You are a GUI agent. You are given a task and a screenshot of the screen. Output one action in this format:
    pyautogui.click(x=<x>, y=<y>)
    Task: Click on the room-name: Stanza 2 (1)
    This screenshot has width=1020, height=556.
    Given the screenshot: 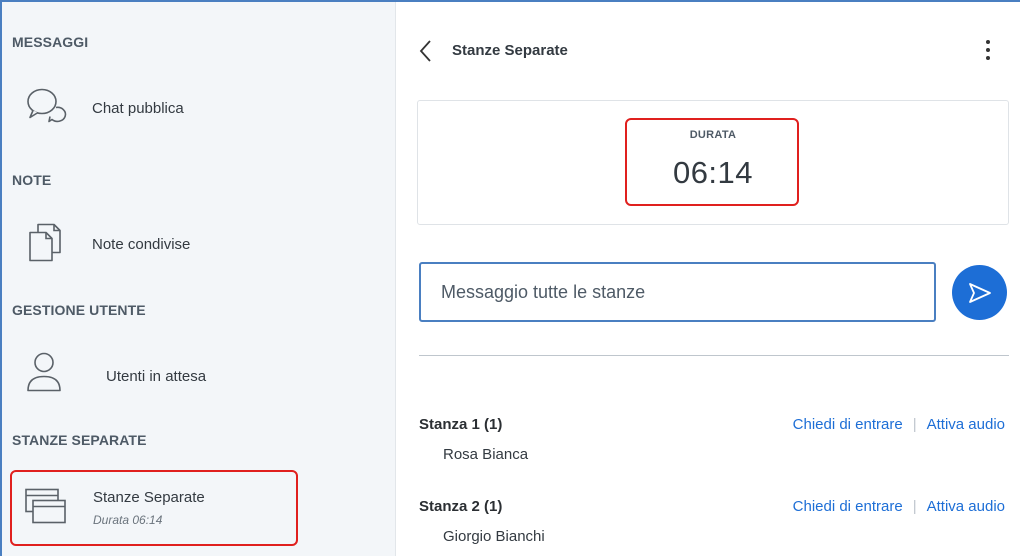 What is the action you would take?
    pyautogui.click(x=461, y=506)
    